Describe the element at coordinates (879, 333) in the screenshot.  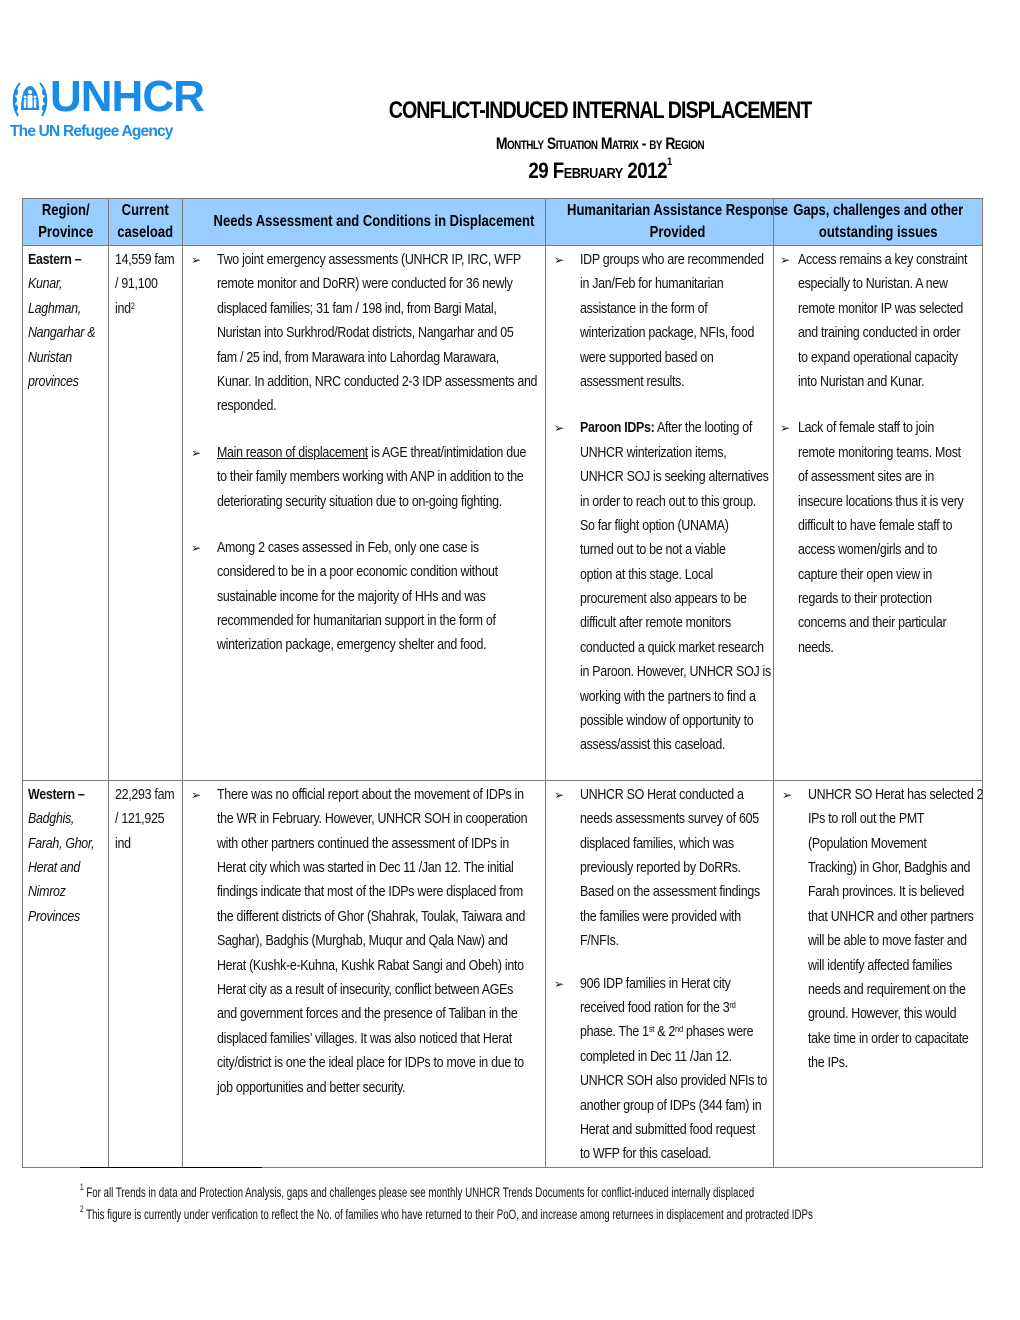
I see `text-line: and training conducted in order` at that location.